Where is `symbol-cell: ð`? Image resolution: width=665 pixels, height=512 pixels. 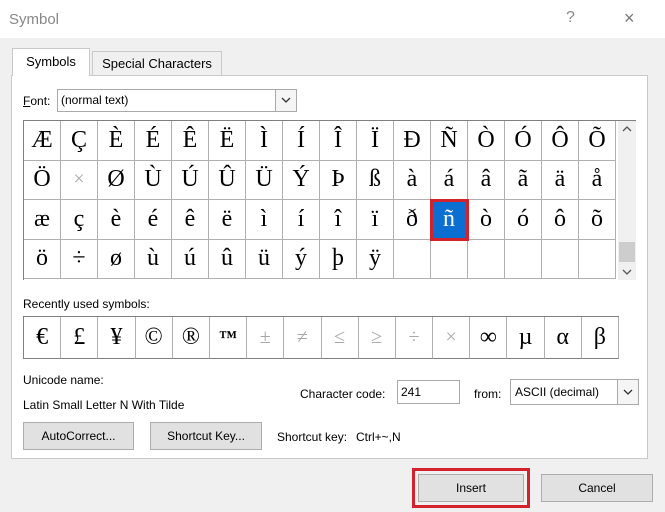
symbol-cell: ð is located at coordinates (412, 220).